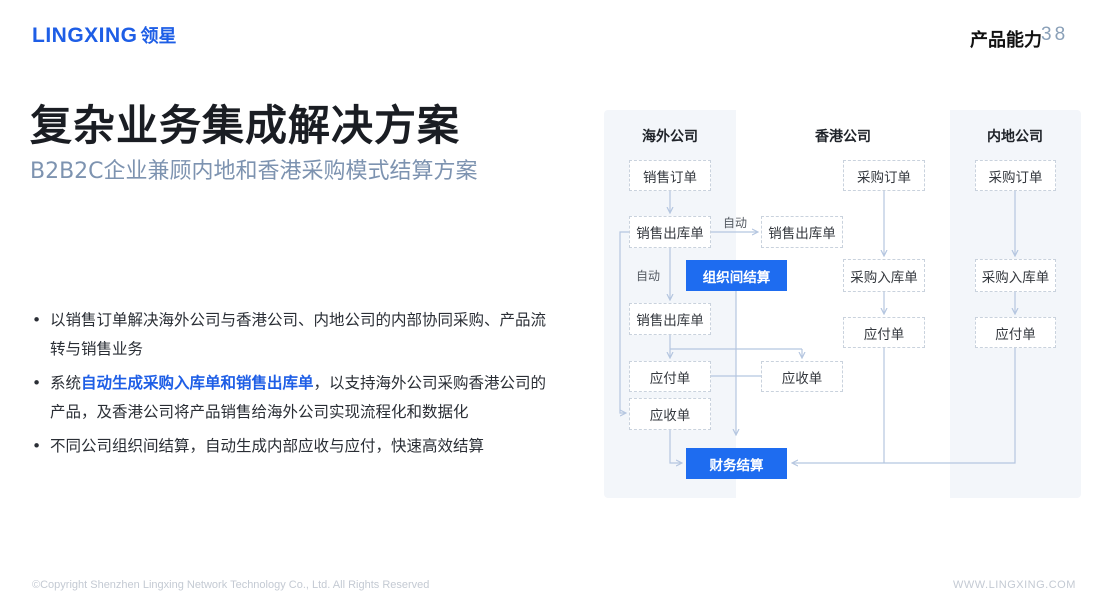 The height and width of the screenshot is (612, 1115). Describe the element at coordinates (670, 232) in the screenshot. I see `overseas-sales-outbound: 销售出库单` at that location.